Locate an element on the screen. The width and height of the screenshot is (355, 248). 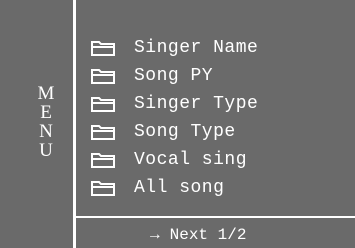
menu-item-label: Song Type is located at coordinates (185, 132).